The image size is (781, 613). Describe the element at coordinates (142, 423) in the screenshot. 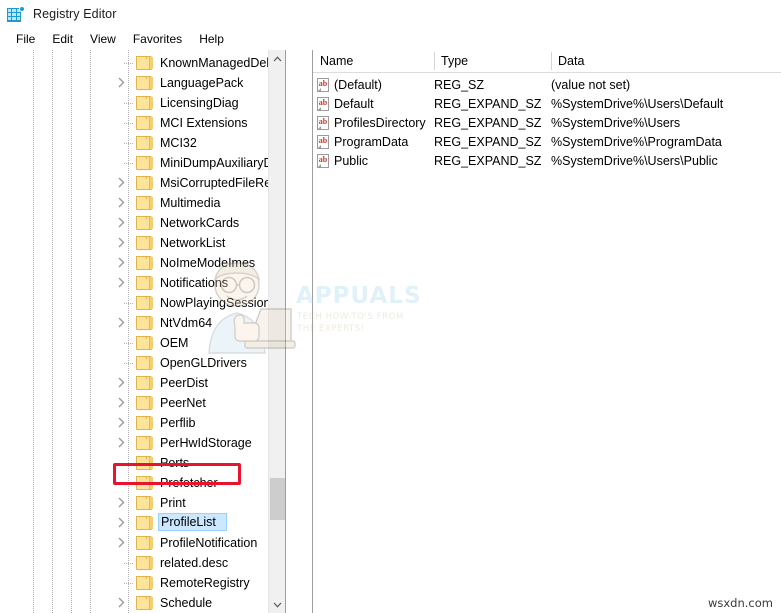

I see `tree-item-perflib: Perflib` at that location.